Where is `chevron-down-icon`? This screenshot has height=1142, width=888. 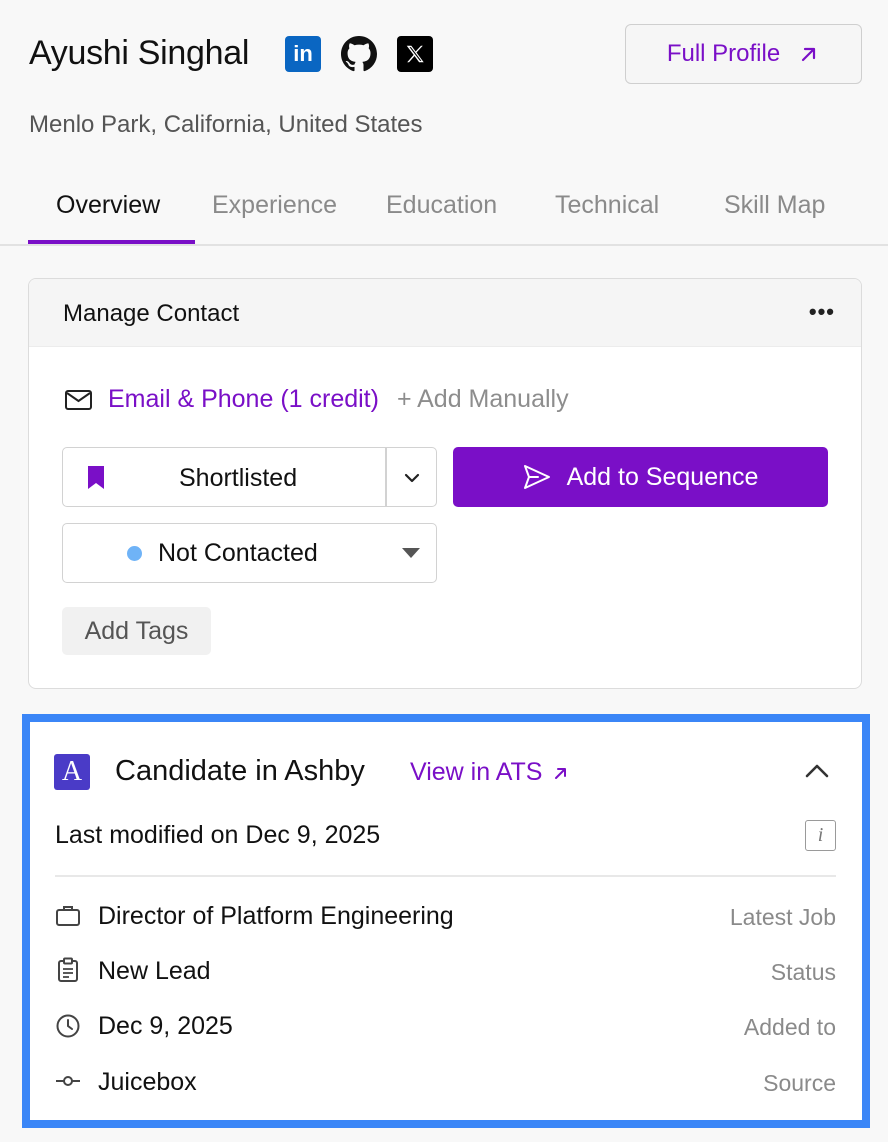
chevron-down-icon is located at coordinates (412, 478).